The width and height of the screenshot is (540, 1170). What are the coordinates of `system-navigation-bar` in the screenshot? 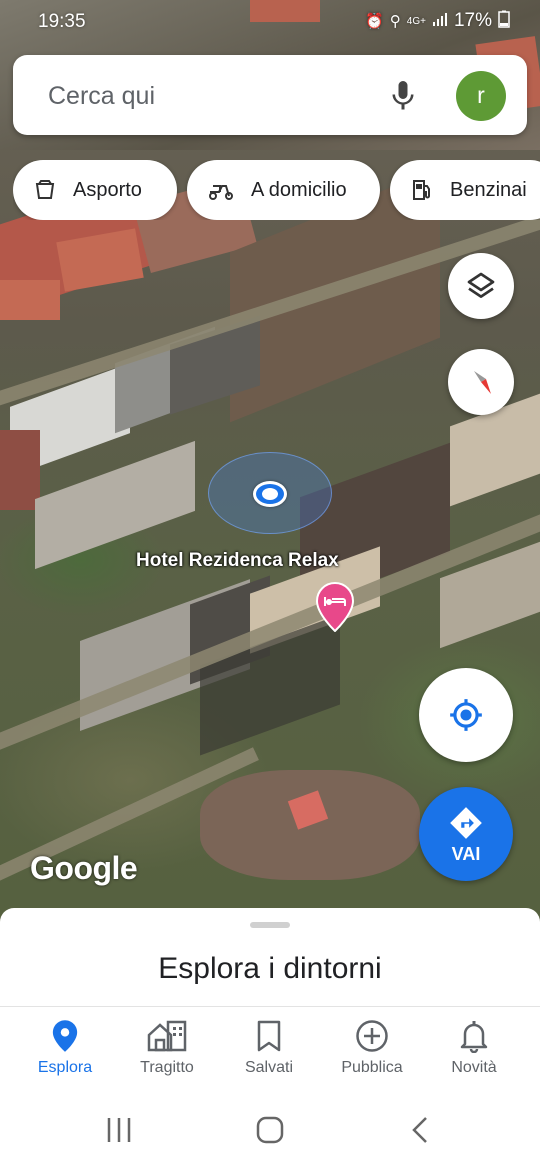 It's located at (270, 1130).